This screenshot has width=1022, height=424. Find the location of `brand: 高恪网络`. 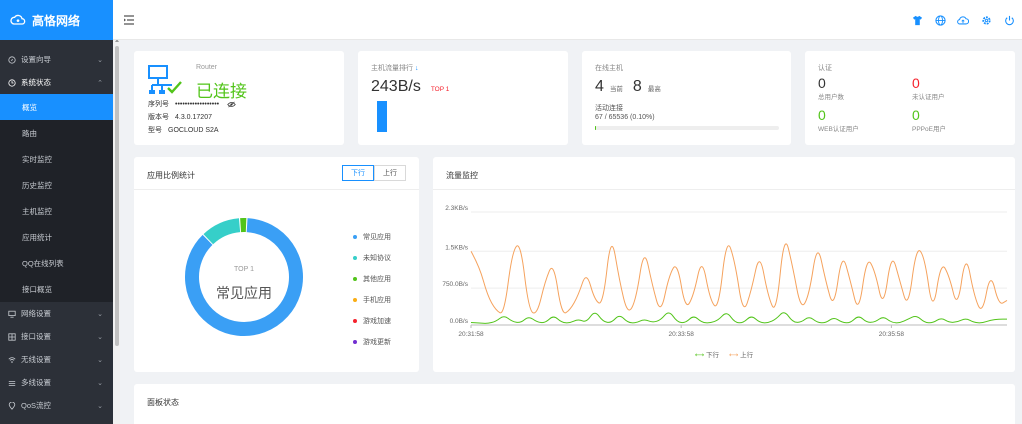

brand: 高恪网络 is located at coordinates (56, 20).